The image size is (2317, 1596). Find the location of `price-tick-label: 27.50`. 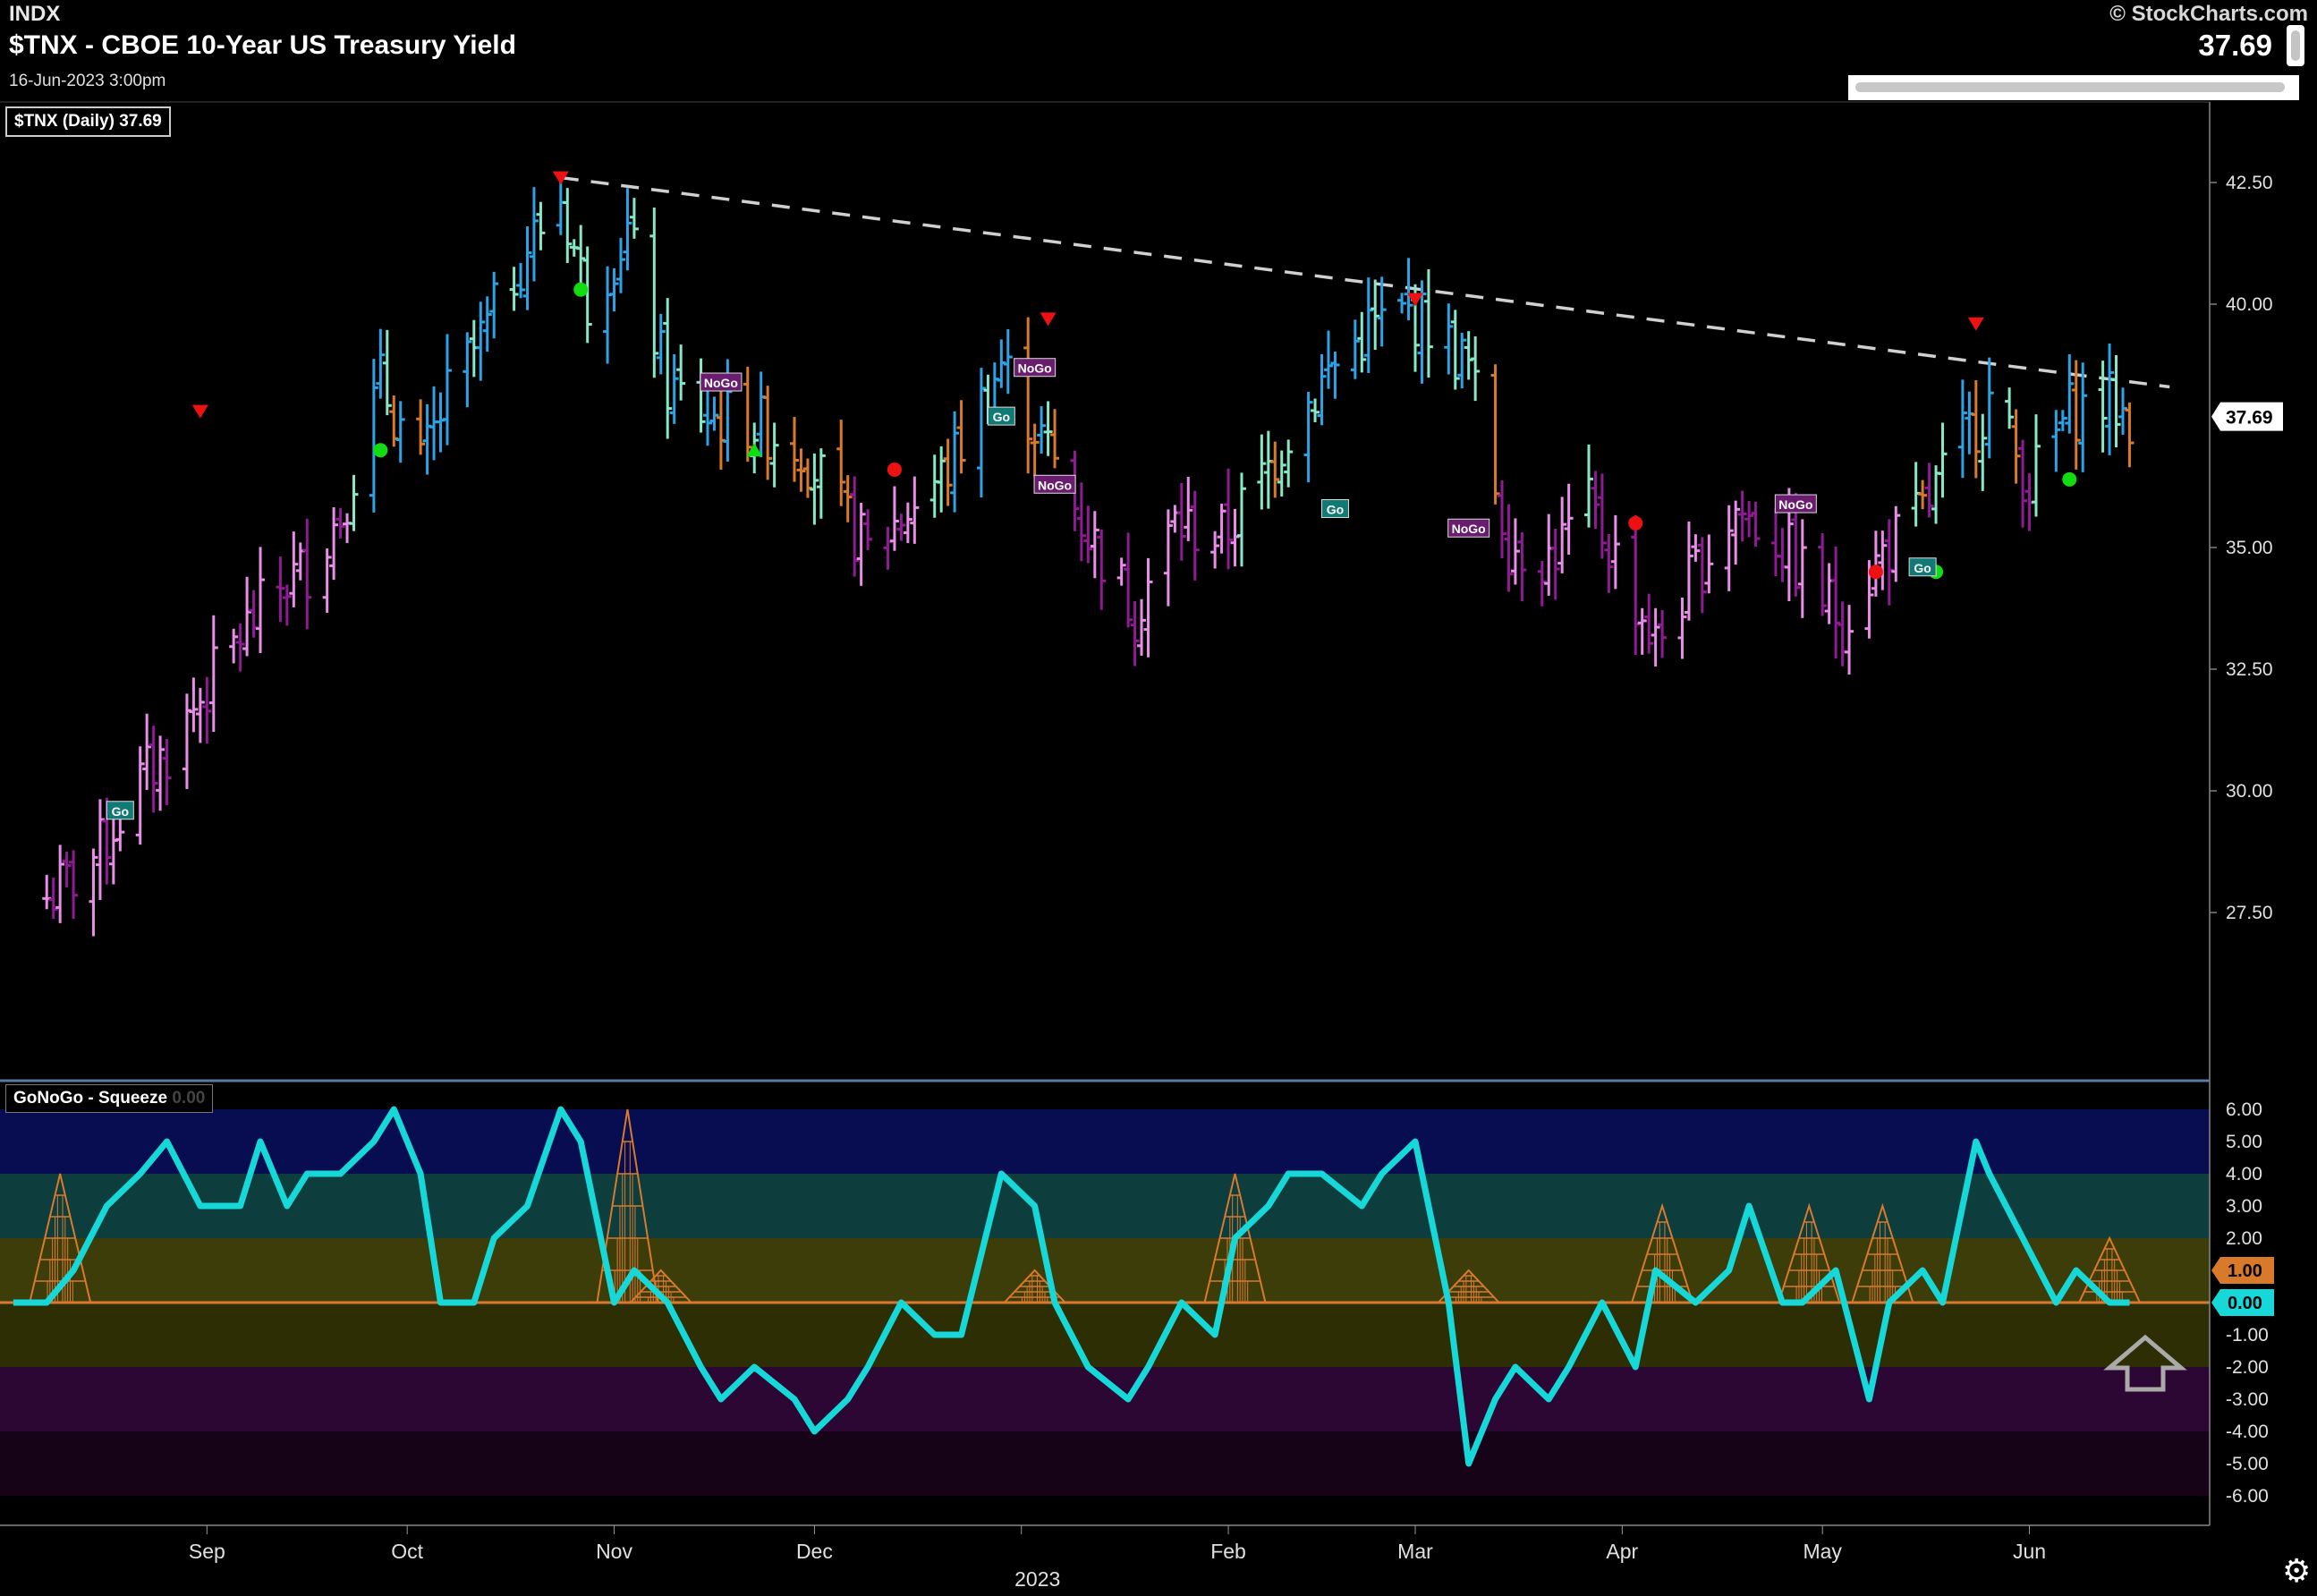

price-tick-label: 27.50 is located at coordinates (2249, 913).